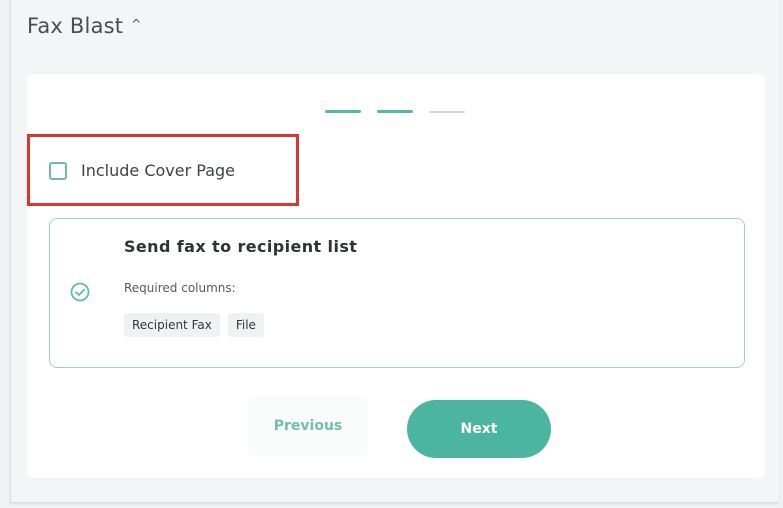  What do you see at coordinates (241, 246) in the screenshot?
I see `option-title: Send fax to recipient list` at bounding box center [241, 246].